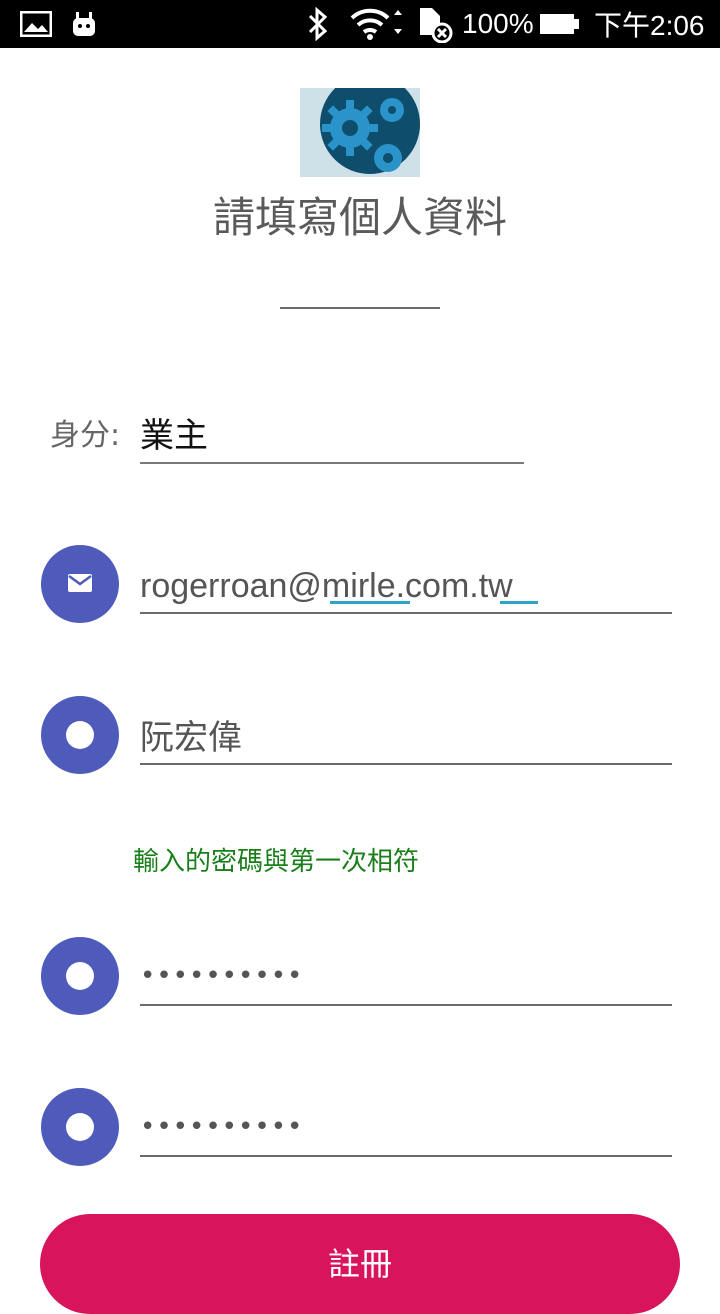 The image size is (720, 1314). I want to click on battery-icon, so click(560, 24).